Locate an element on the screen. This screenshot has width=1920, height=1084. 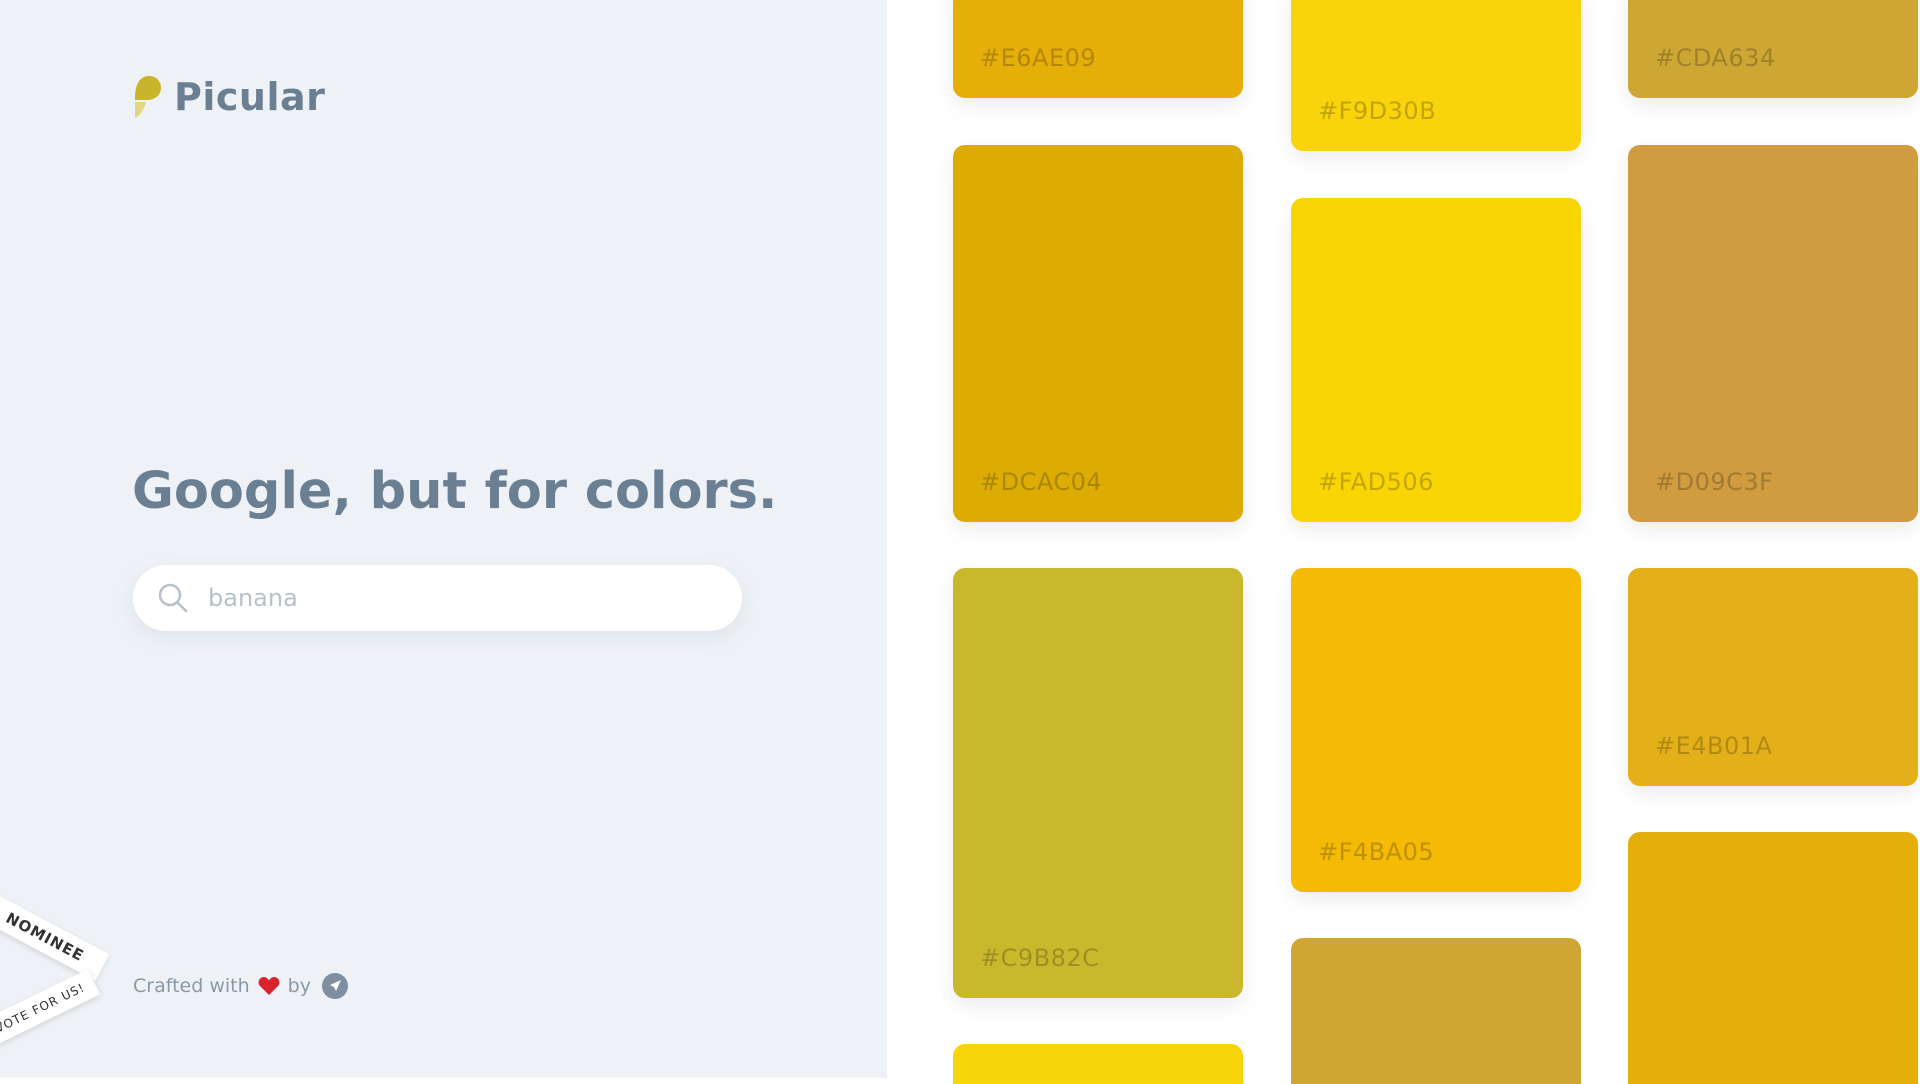
color-swatch: #CDA634 is located at coordinates (1773, 49).